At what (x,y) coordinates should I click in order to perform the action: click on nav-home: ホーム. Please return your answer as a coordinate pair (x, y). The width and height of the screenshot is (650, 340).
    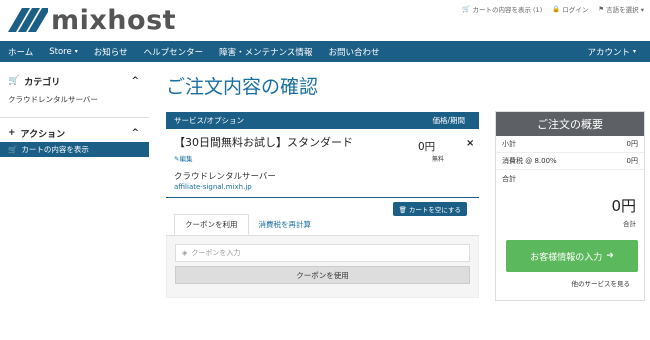
    Looking at the image, I should click on (20, 52).